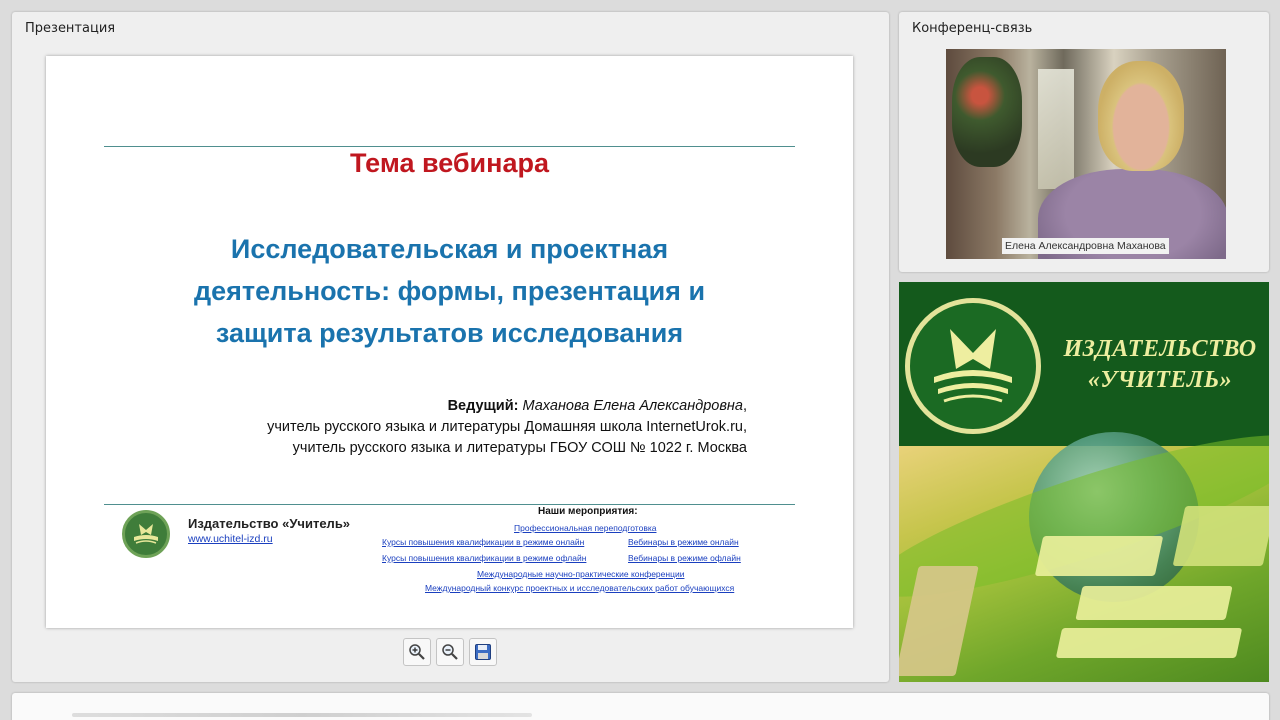 The image size is (1280, 720). Describe the element at coordinates (972, 28) in the screenshot. I see `conference-panel-title: Конференц-связь` at that location.